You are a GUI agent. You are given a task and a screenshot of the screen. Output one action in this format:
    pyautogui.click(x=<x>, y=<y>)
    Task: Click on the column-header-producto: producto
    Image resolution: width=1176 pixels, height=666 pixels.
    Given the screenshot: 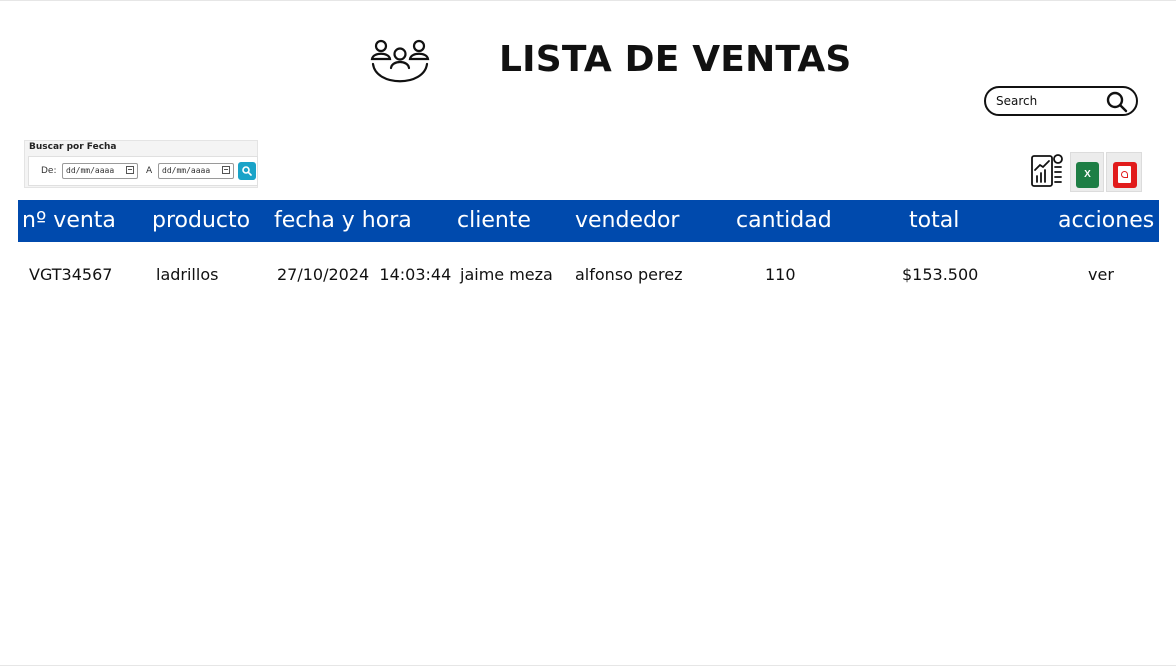 What is the action you would take?
    pyautogui.click(x=201, y=220)
    